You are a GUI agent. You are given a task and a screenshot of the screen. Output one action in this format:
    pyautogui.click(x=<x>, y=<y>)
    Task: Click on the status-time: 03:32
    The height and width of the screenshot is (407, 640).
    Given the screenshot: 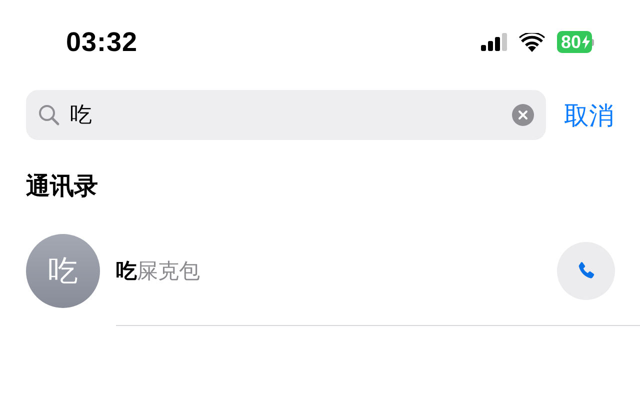 What is the action you would take?
    pyautogui.click(x=102, y=42)
    